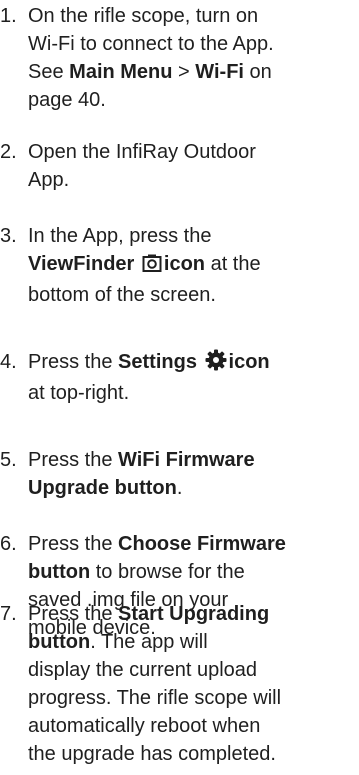  What do you see at coordinates (8, 544) in the screenshot?
I see `step-number: 6.` at bounding box center [8, 544].